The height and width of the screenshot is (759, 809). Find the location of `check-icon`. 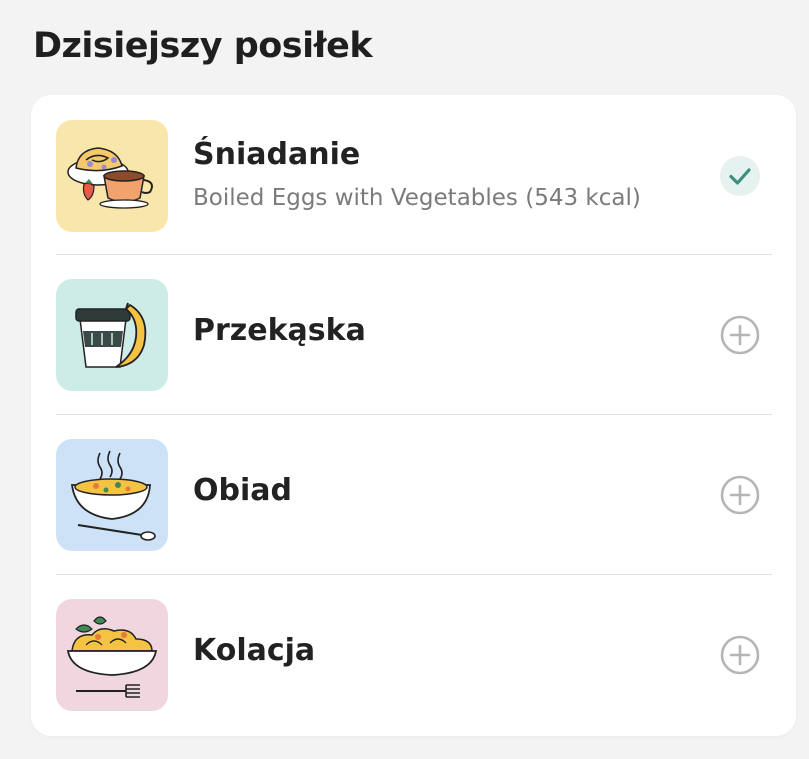

check-icon is located at coordinates (740, 176).